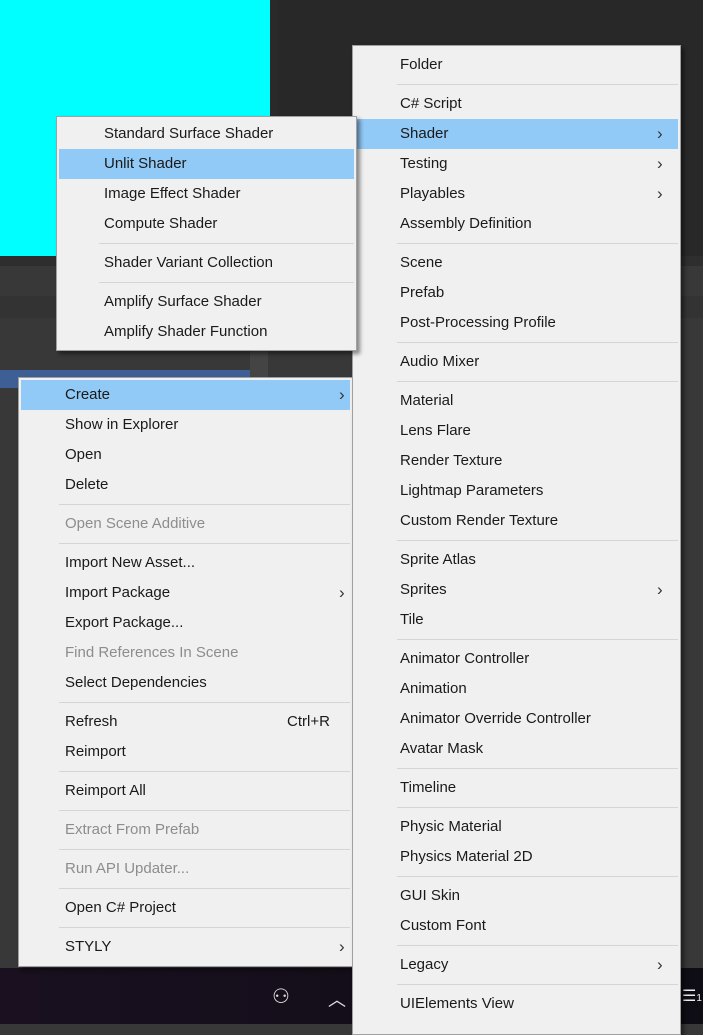  What do you see at coordinates (516, 827) in the screenshot?
I see `menu-item-physic-material: Physic Material` at bounding box center [516, 827].